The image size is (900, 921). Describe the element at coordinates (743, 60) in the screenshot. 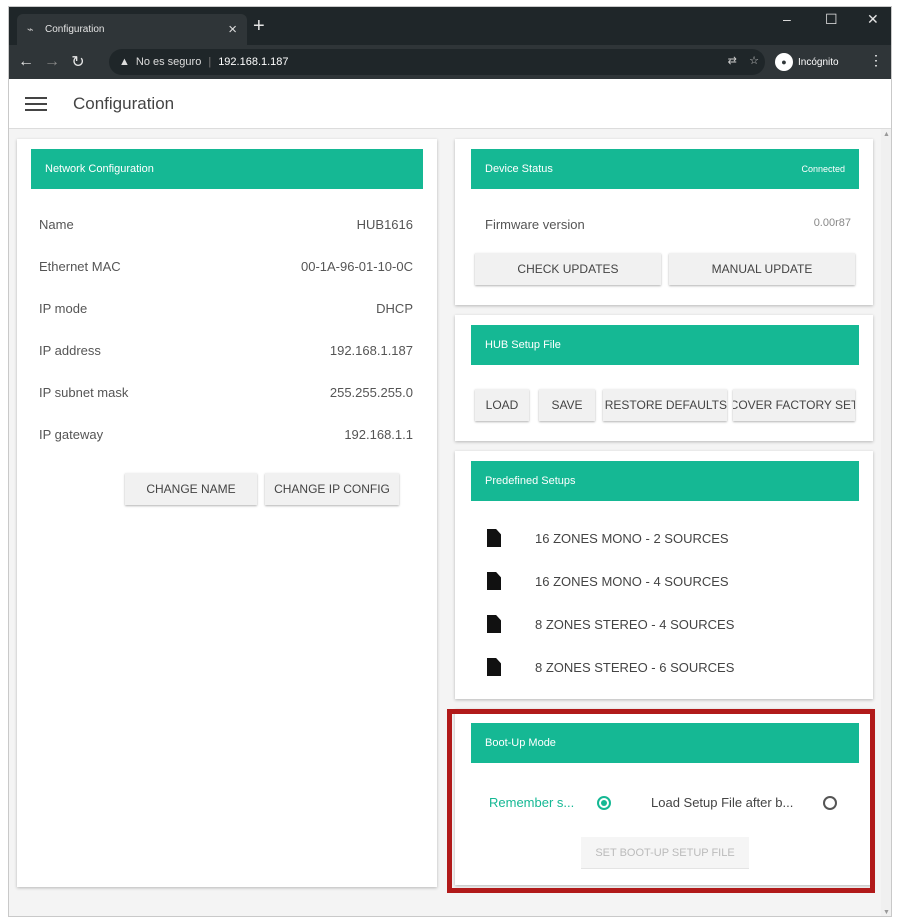

I see `url-actions: ⇄ ☆` at that location.